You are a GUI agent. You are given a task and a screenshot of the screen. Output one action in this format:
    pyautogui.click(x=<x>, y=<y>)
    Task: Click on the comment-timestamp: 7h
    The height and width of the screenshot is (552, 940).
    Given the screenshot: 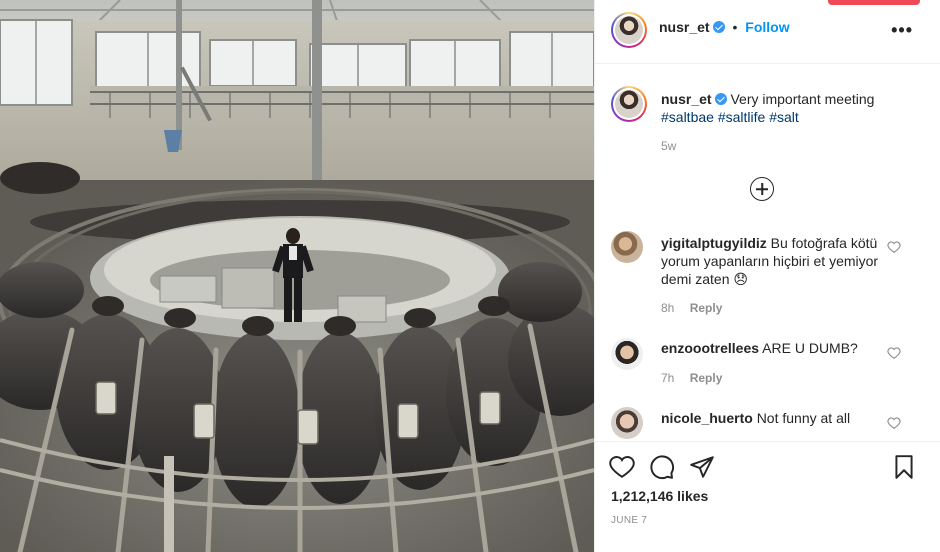 What is the action you would take?
    pyautogui.click(x=667, y=378)
    